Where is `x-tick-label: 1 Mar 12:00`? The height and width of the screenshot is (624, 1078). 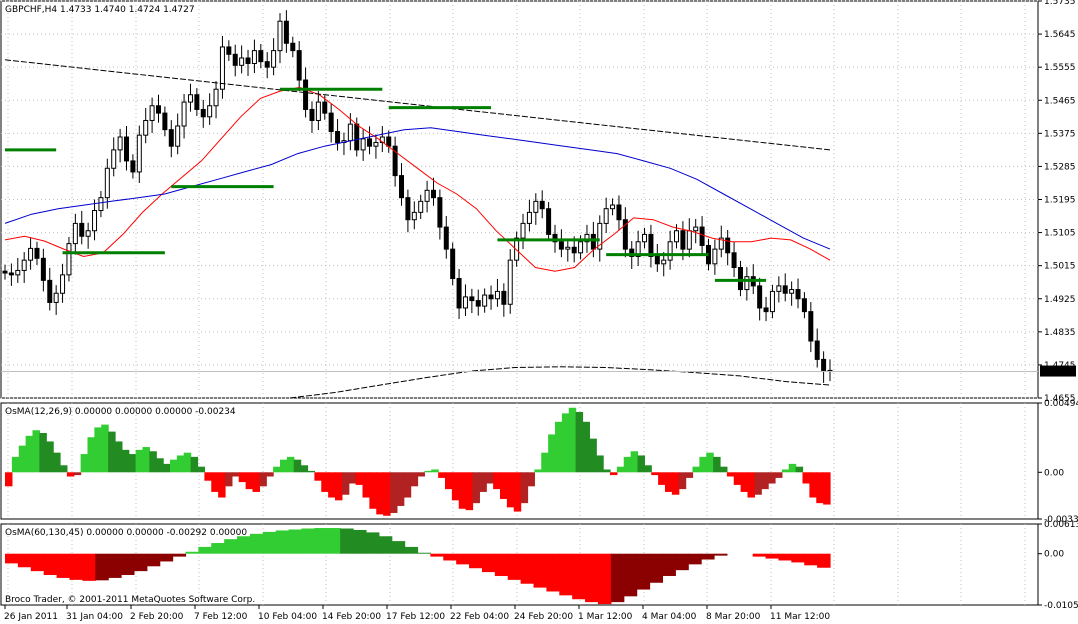
x-tick-label: 1 Mar 12:00 is located at coordinates (605, 617).